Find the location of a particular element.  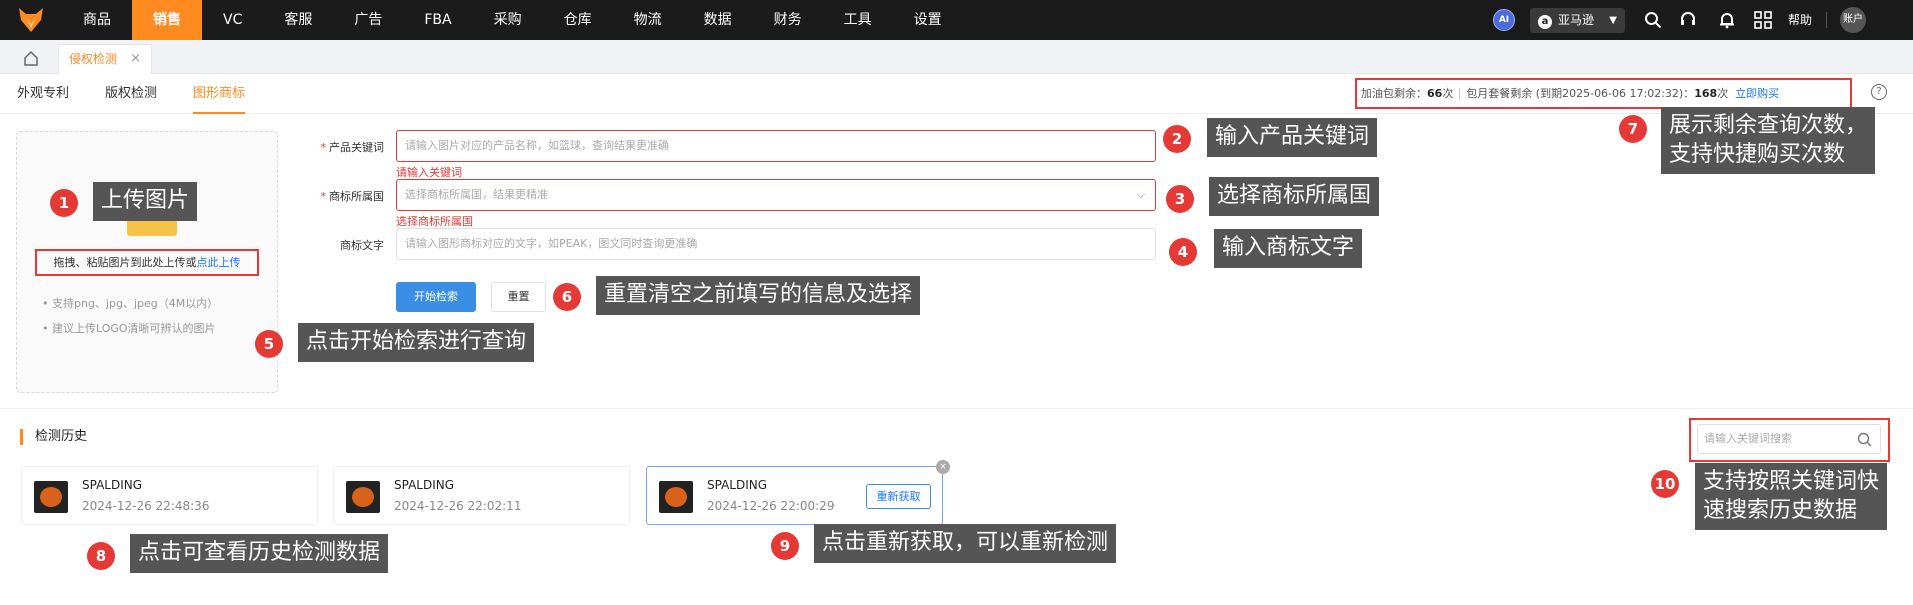

help-link: 帮助 is located at coordinates (1800, 20).